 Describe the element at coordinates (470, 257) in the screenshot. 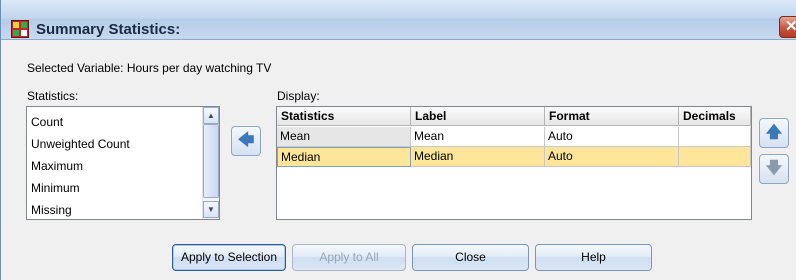

I see `close-button: Close` at that location.